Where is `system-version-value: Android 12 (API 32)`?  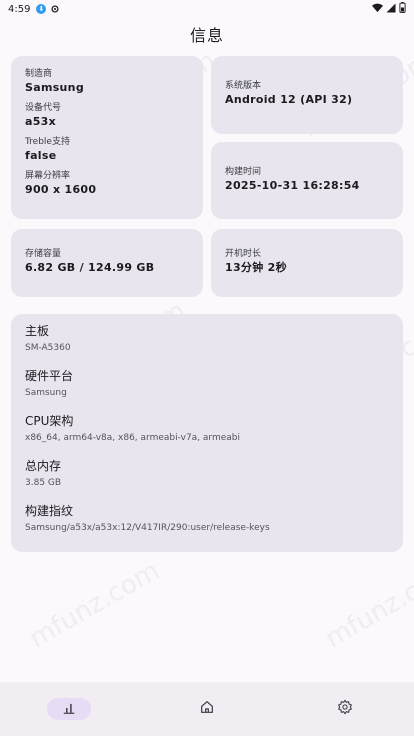 system-version-value: Android 12 (API 32) is located at coordinates (289, 99).